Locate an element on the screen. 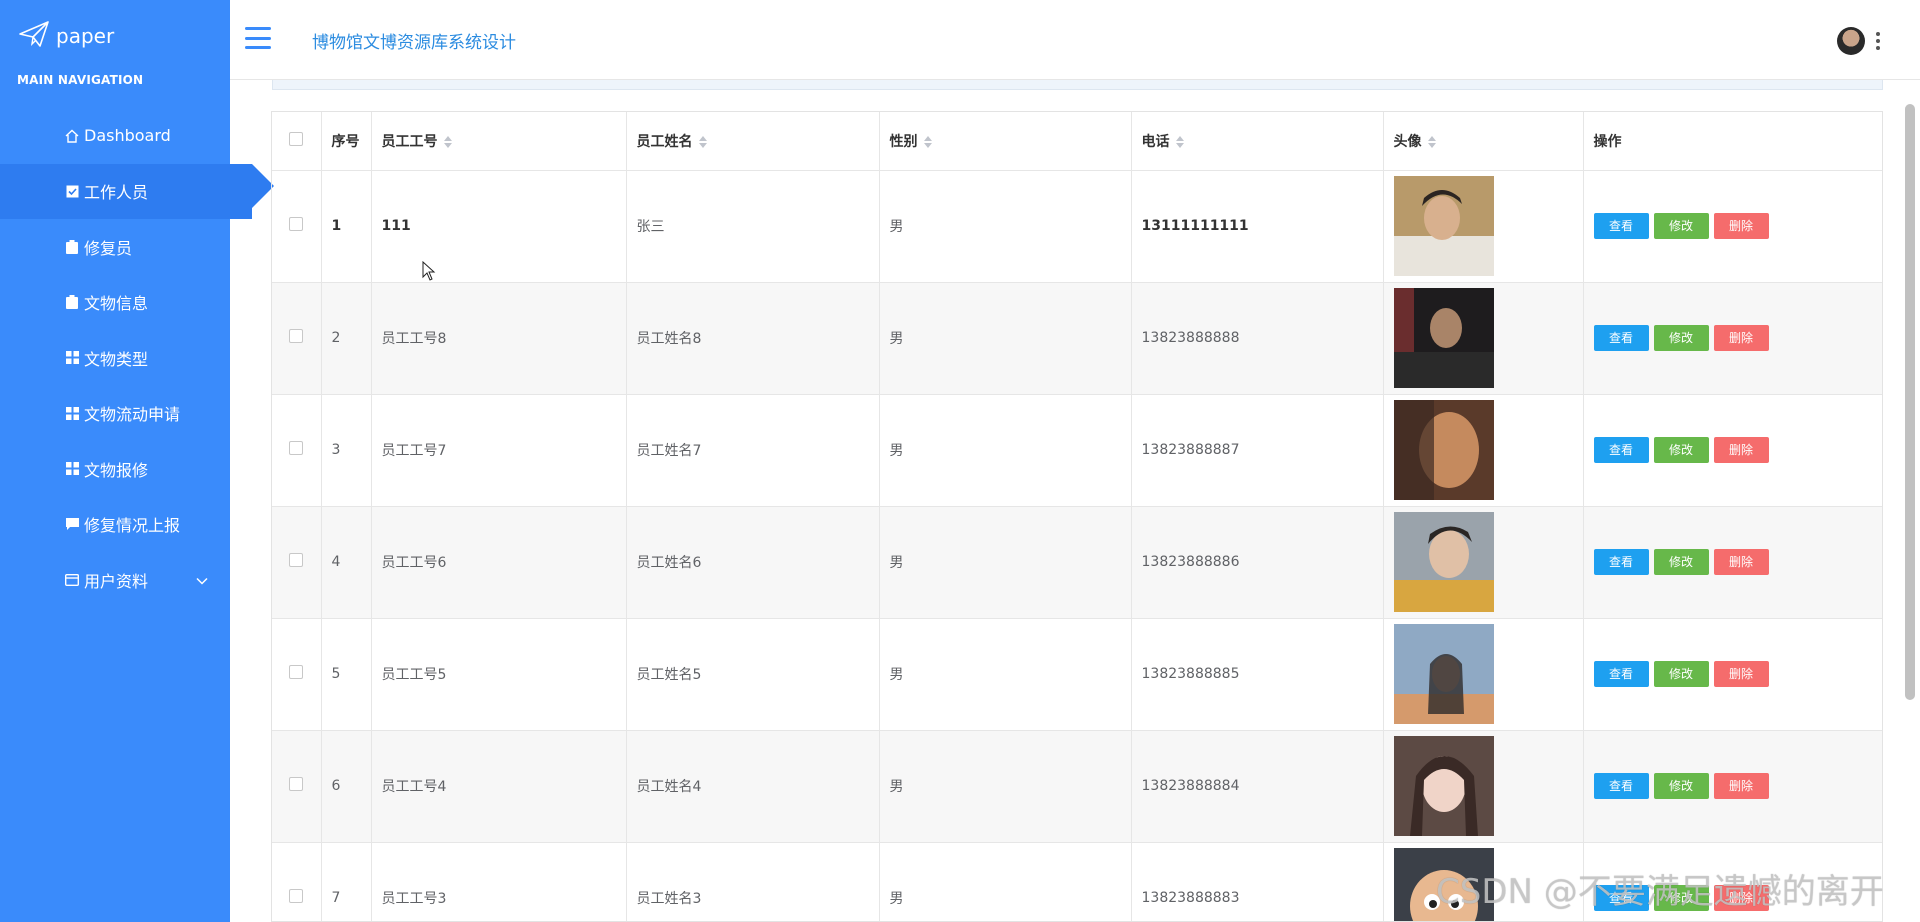  column-header-gender: 性别 is located at coordinates (1005, 141).